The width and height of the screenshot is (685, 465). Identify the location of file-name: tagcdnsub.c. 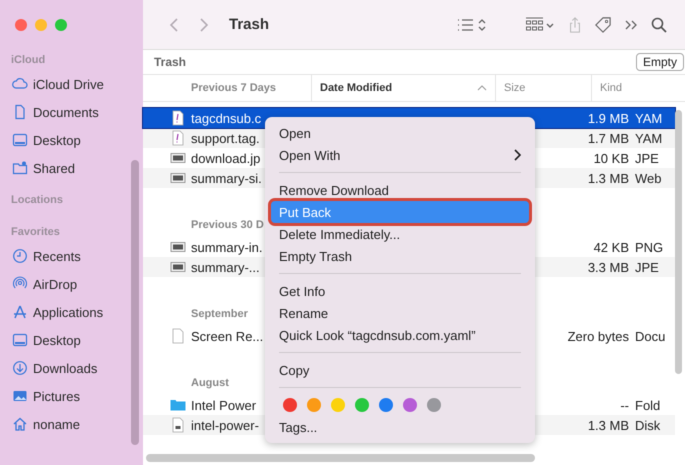
(226, 118).